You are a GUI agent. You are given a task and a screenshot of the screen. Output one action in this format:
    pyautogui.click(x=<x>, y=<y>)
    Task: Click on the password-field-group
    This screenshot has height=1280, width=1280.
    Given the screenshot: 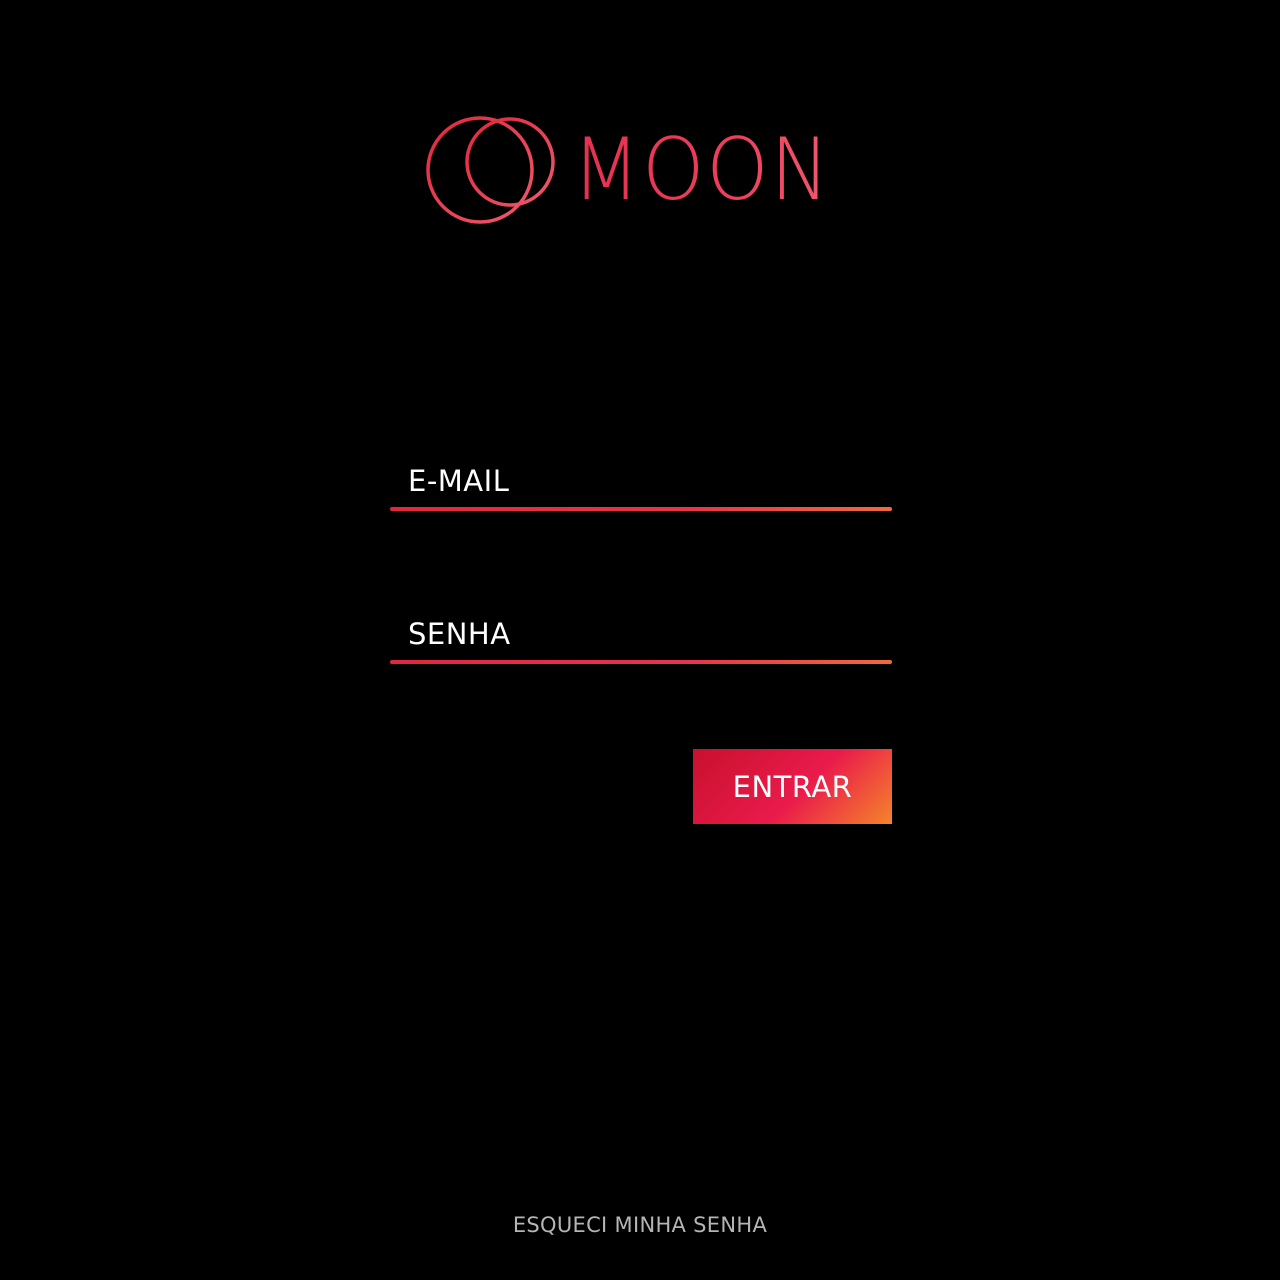 What is the action you would take?
    pyautogui.click(x=641, y=636)
    